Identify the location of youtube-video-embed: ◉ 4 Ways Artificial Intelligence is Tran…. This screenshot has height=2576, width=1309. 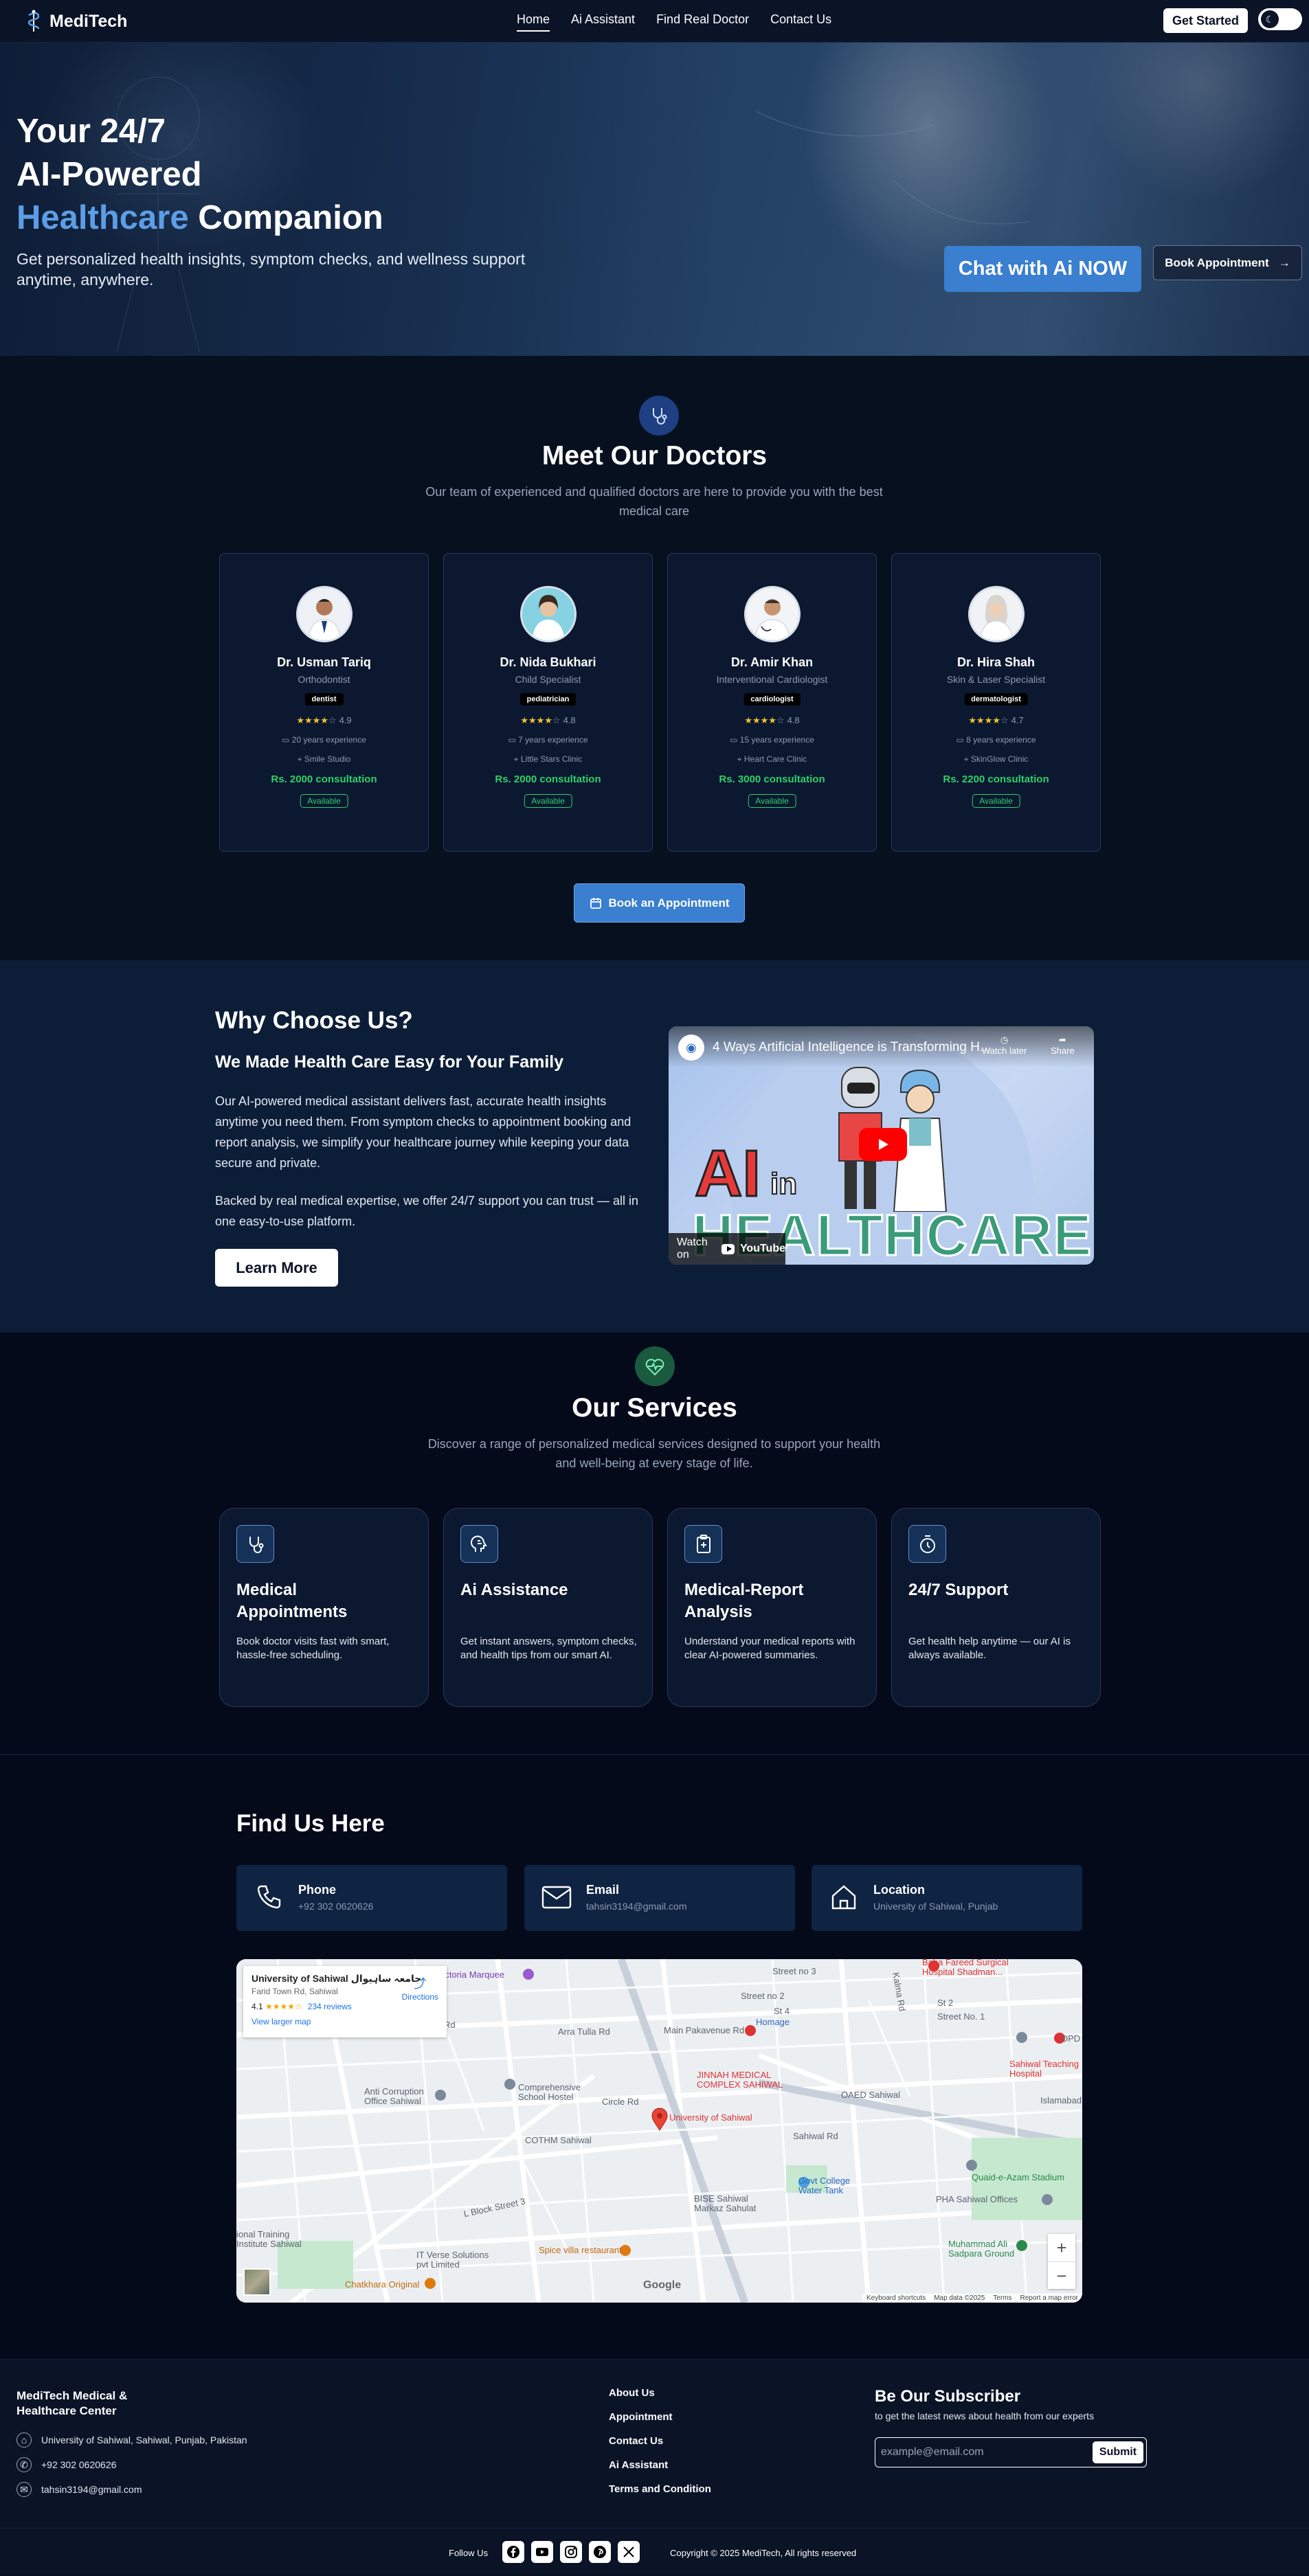
(881, 1145).